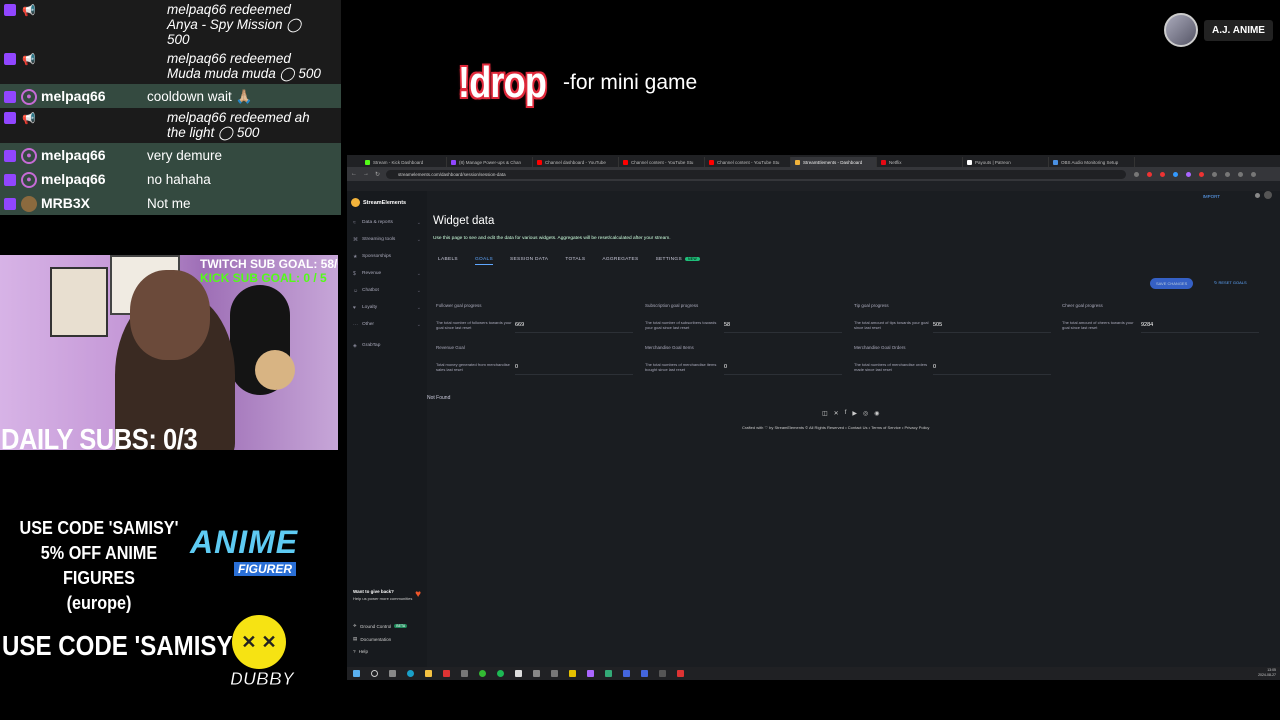 This screenshot has height=720, width=1280. Describe the element at coordinates (1006, 162) in the screenshot. I see `browser-tab: Payouts | Patreon` at that location.